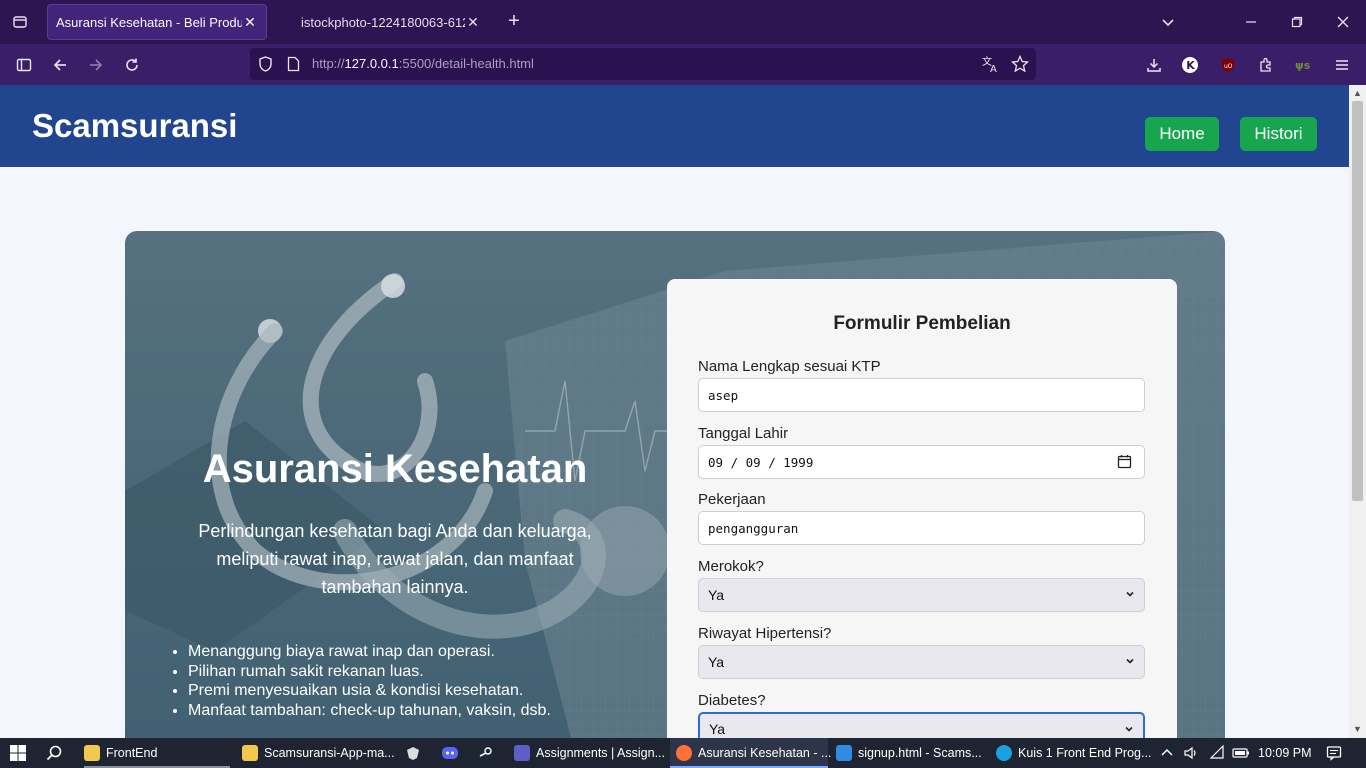 The height and width of the screenshot is (768, 1366). I want to click on svg-text: uO, so click(1228, 66).